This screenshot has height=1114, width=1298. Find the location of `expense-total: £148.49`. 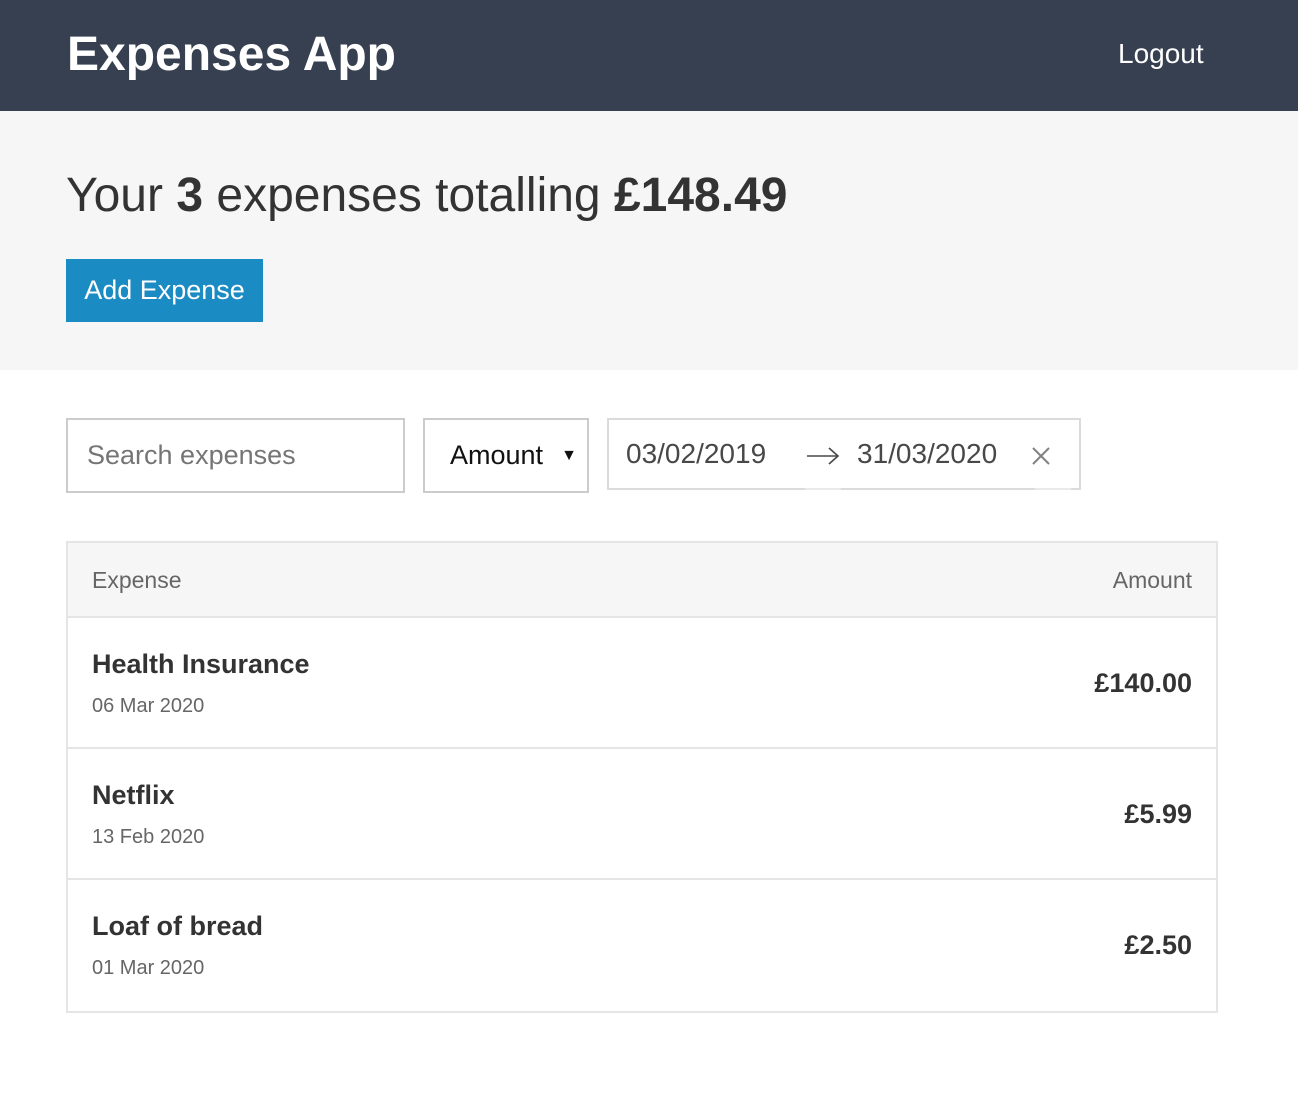

expense-total: £148.49 is located at coordinates (700, 195).